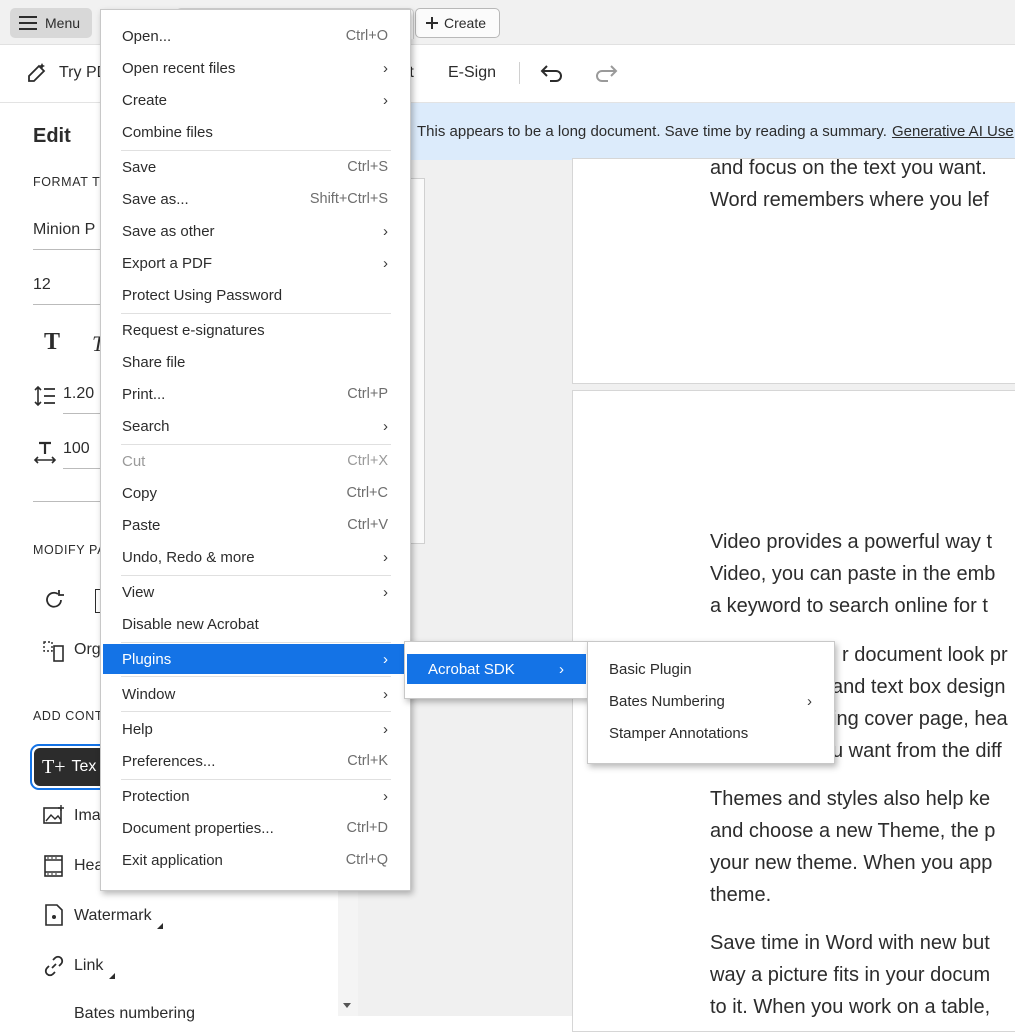  What do you see at coordinates (255, 761) in the screenshot?
I see `menu-item-preferences: Preferences... Ctrl+K` at bounding box center [255, 761].